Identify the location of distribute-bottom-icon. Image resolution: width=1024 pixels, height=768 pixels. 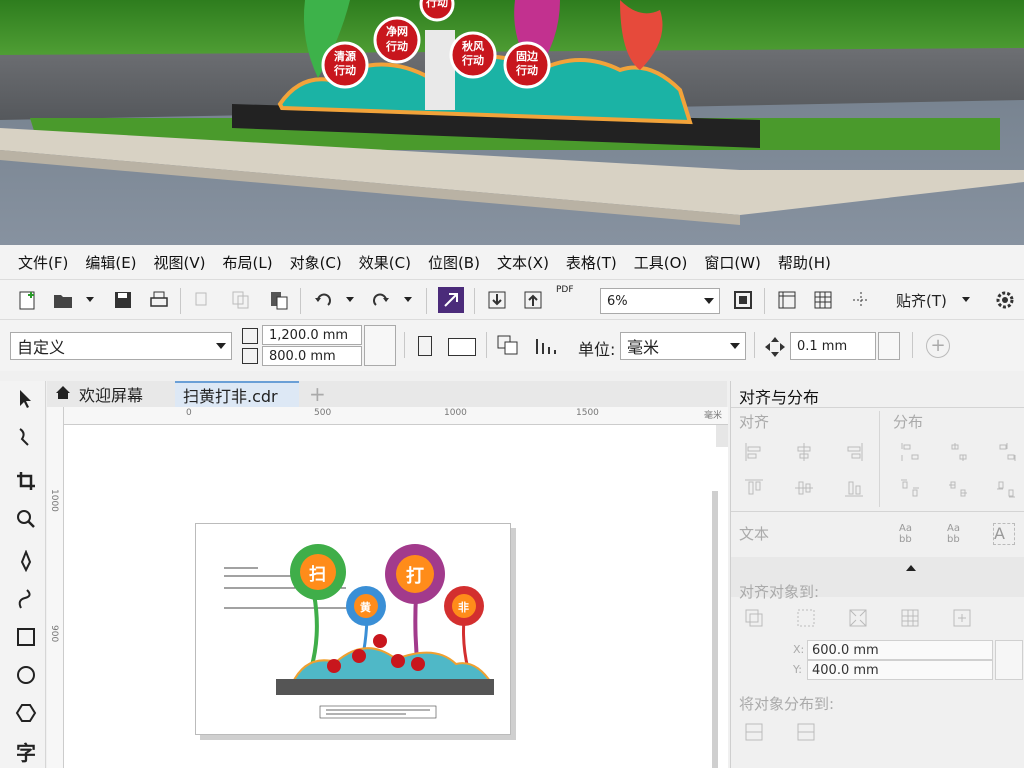
(1006, 488).